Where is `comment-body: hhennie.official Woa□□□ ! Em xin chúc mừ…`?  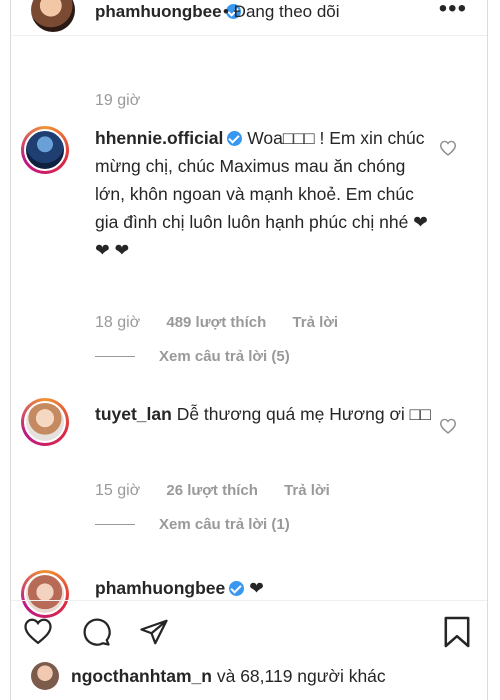 comment-body: hhennie.official Woa□□□ ! Em xin chúc mừ… is located at coordinates (265, 194).